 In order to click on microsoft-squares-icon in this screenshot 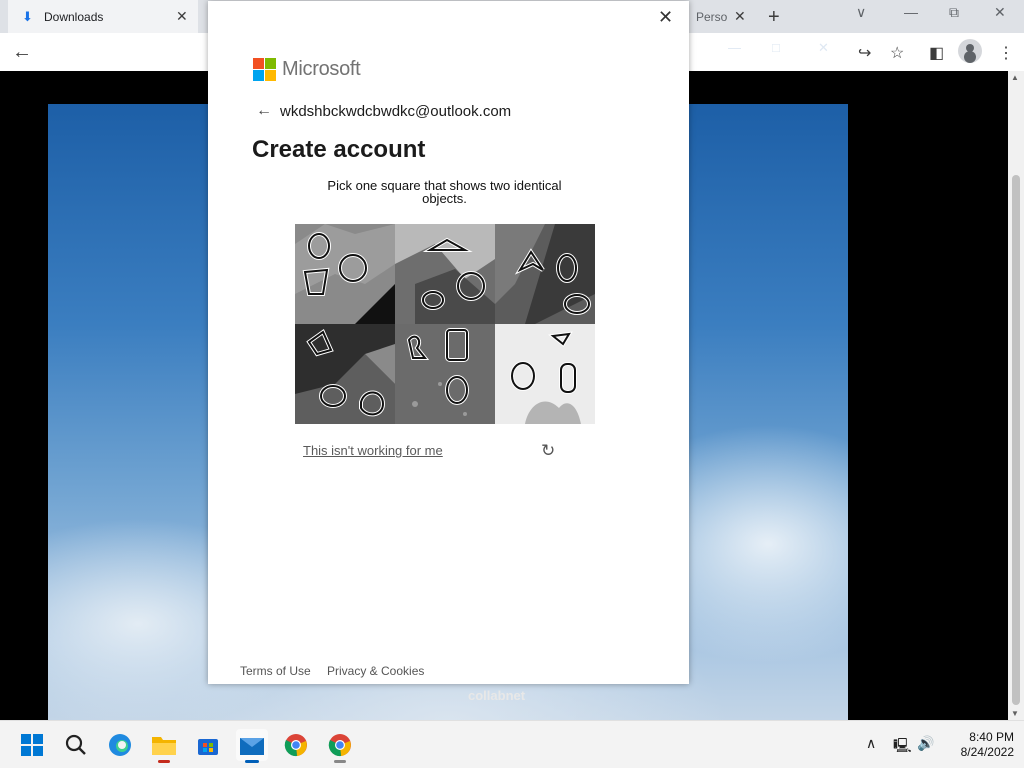, I will do `click(264, 69)`.